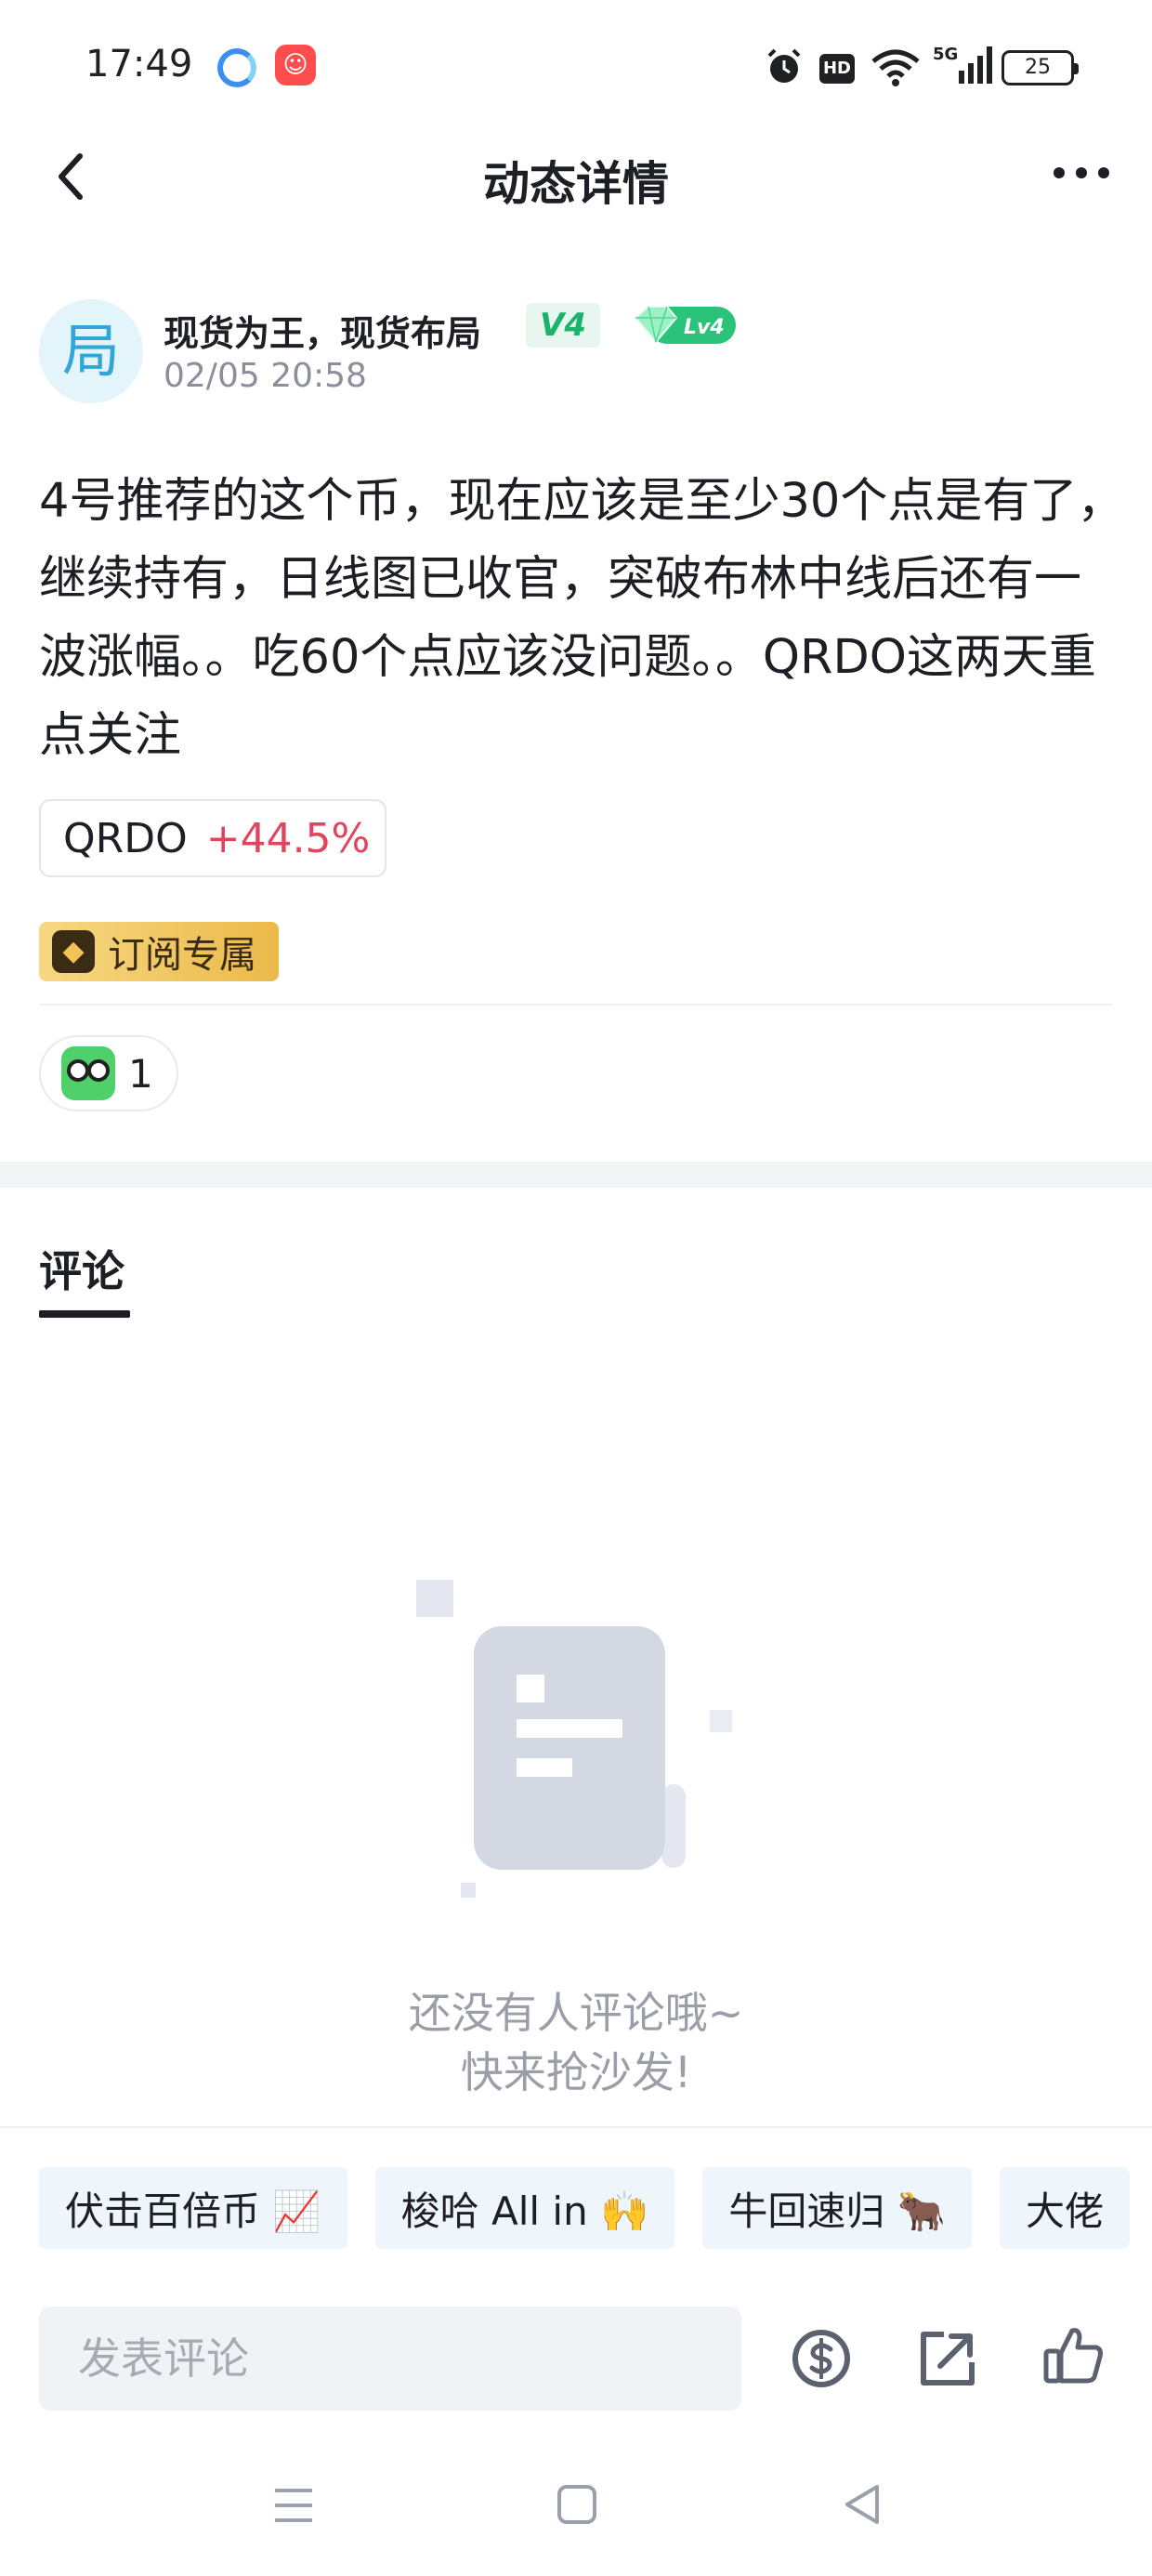 This screenshot has height=2576, width=1152. What do you see at coordinates (139, 64) in the screenshot?
I see `status-time: 17:49` at bounding box center [139, 64].